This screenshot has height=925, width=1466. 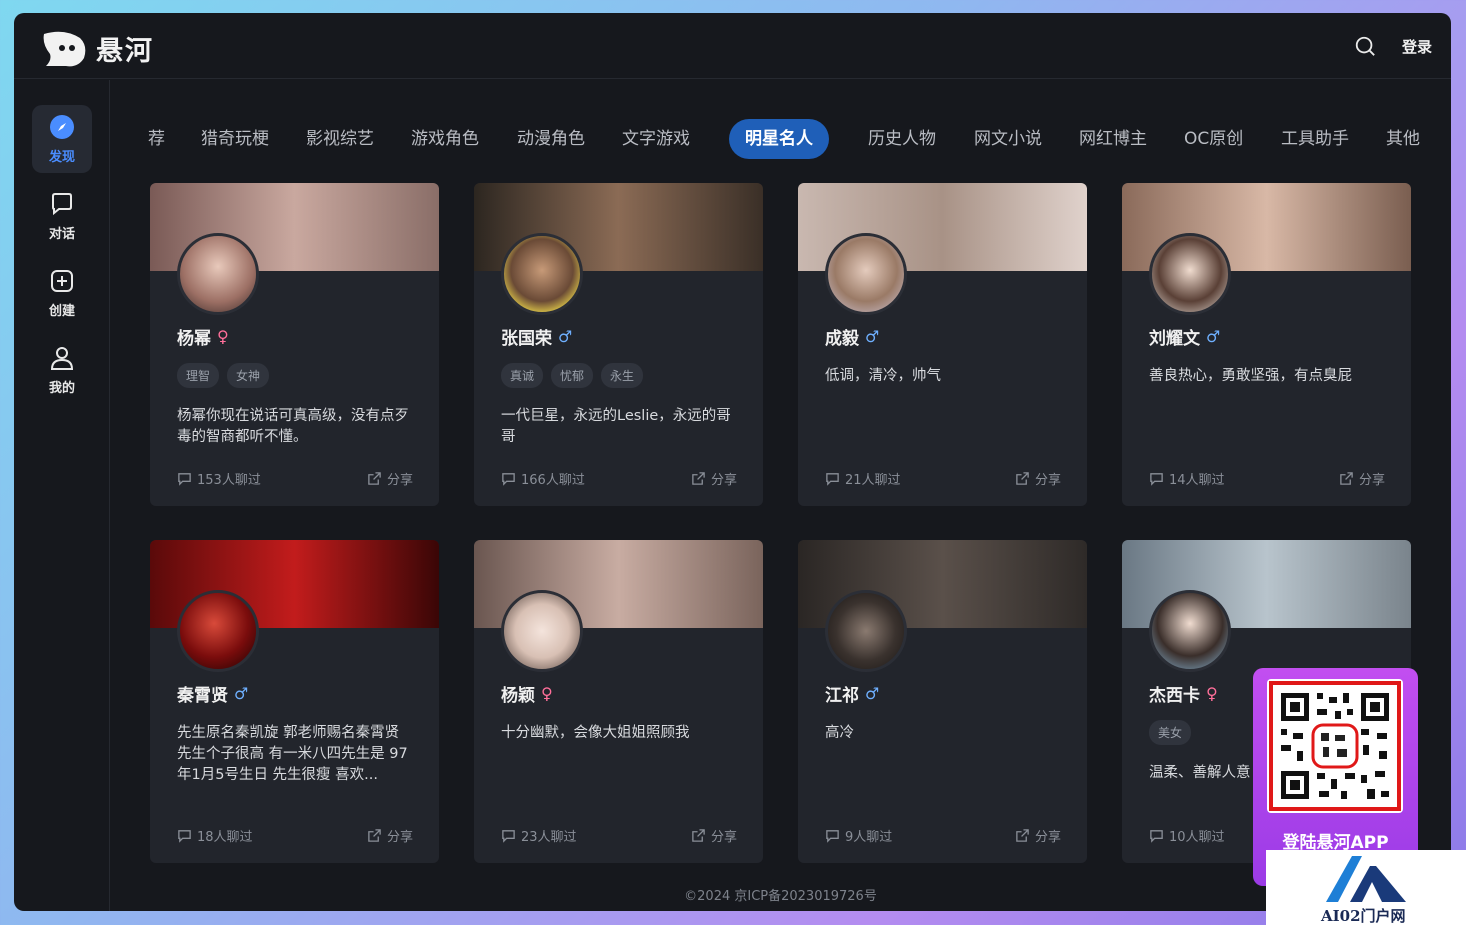 What do you see at coordinates (1113, 139) in the screenshot?
I see `tab-influencers: 网红博主` at bounding box center [1113, 139].